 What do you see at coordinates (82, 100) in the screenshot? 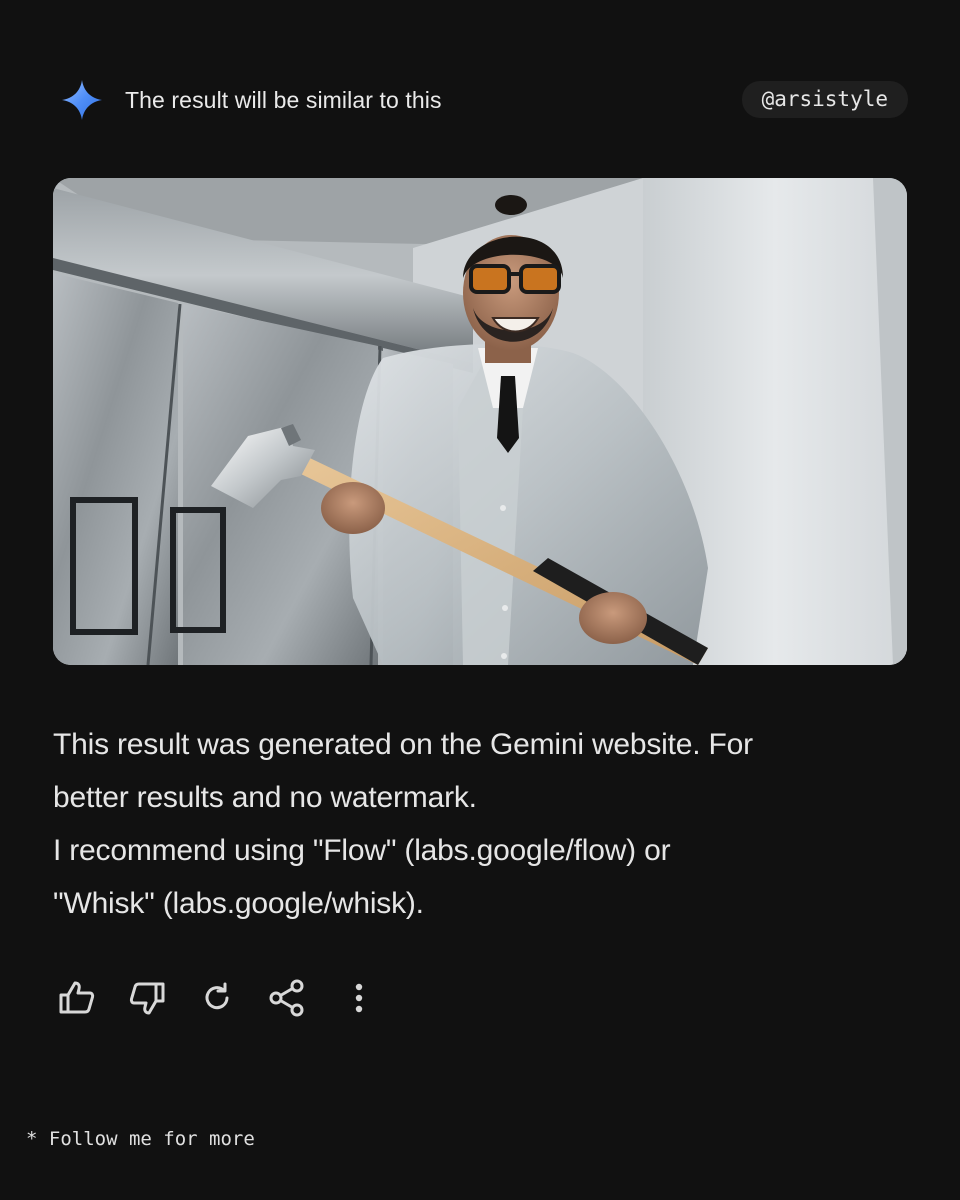
I see `gemini-sparkle-icon` at bounding box center [82, 100].